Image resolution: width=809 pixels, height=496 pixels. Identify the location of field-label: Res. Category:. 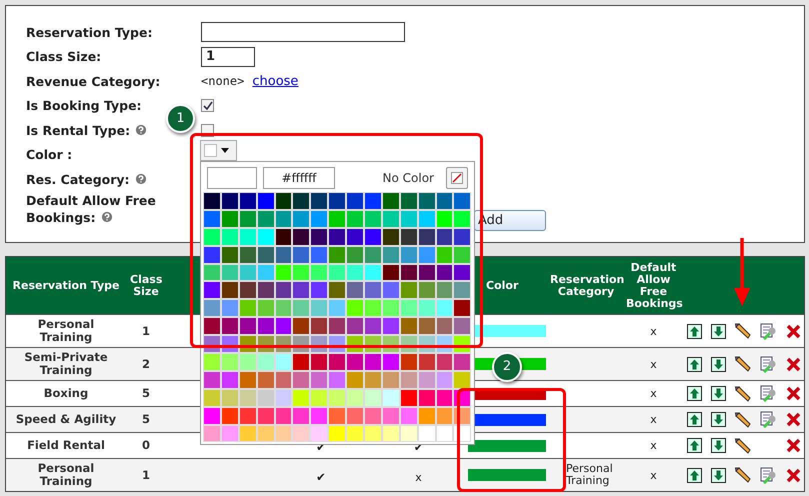
(113, 179).